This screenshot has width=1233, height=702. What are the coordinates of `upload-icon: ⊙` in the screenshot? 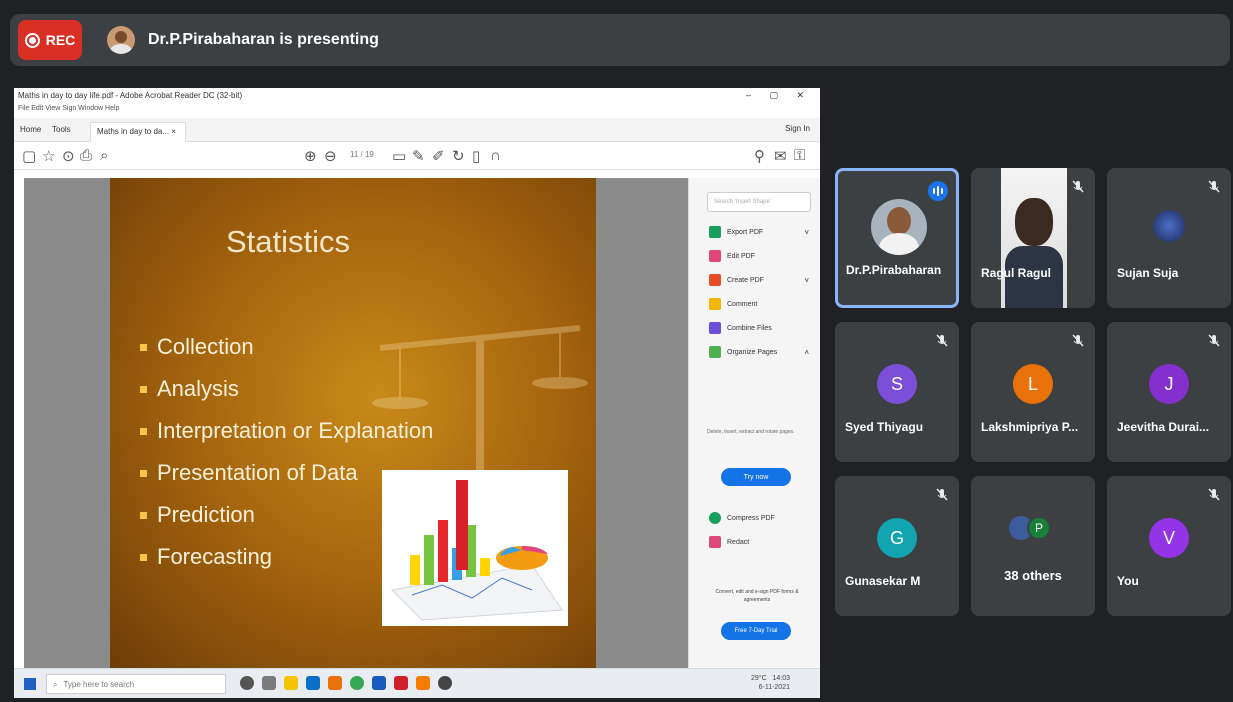 It's located at (68, 156).